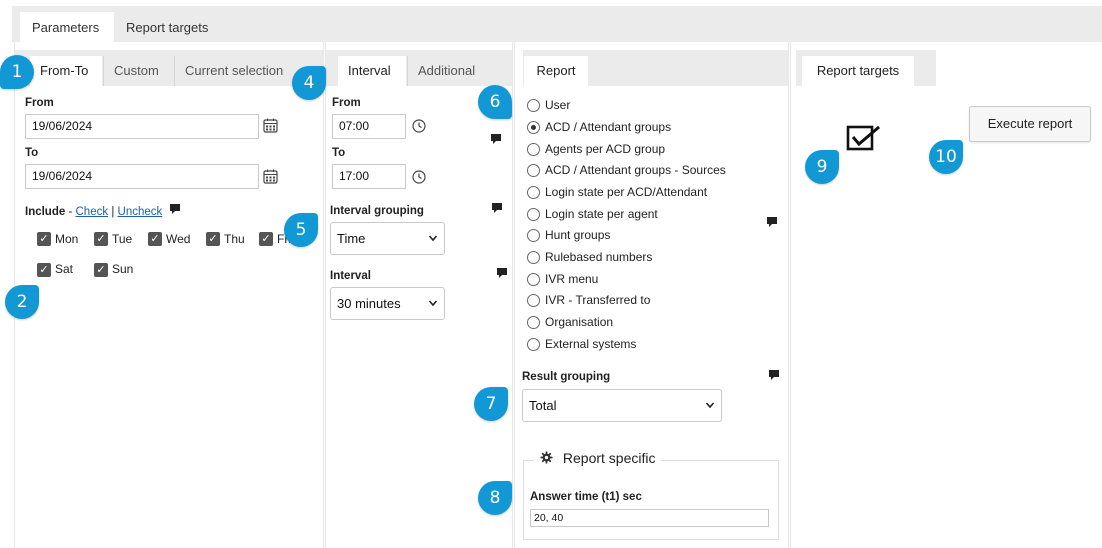  I want to click on result-grouping-value: Total, so click(543, 405).